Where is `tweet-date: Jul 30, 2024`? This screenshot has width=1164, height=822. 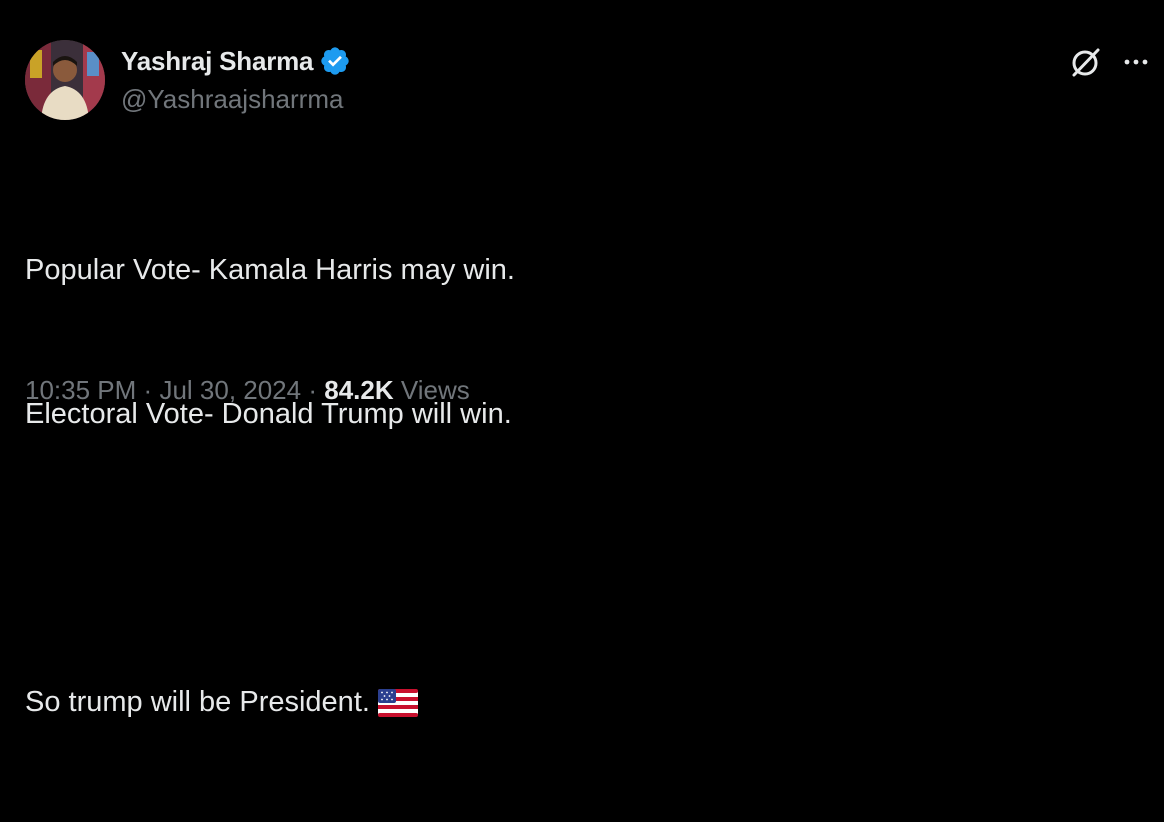
tweet-date: Jul 30, 2024 is located at coordinates (230, 390).